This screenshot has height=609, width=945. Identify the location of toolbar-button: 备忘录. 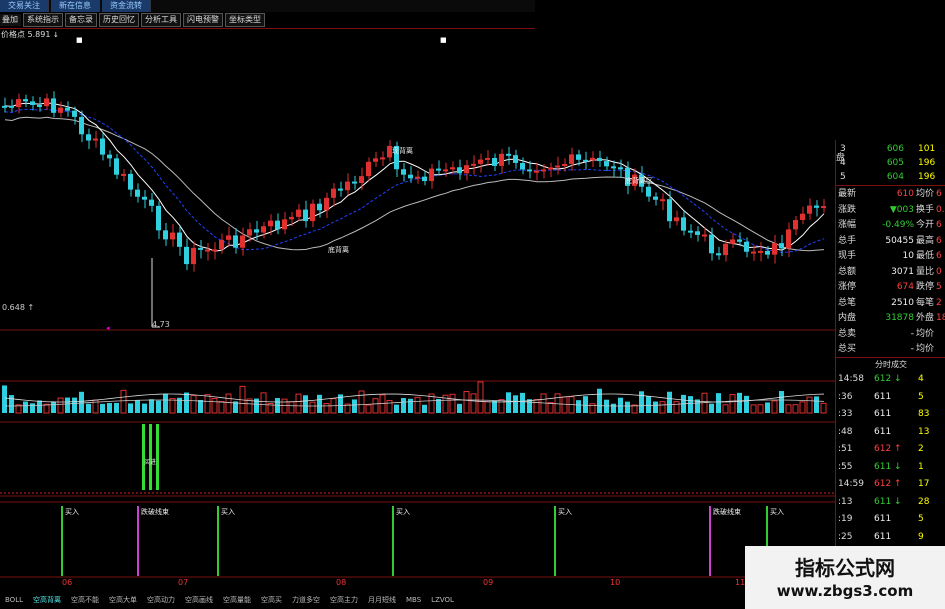
(81, 20).